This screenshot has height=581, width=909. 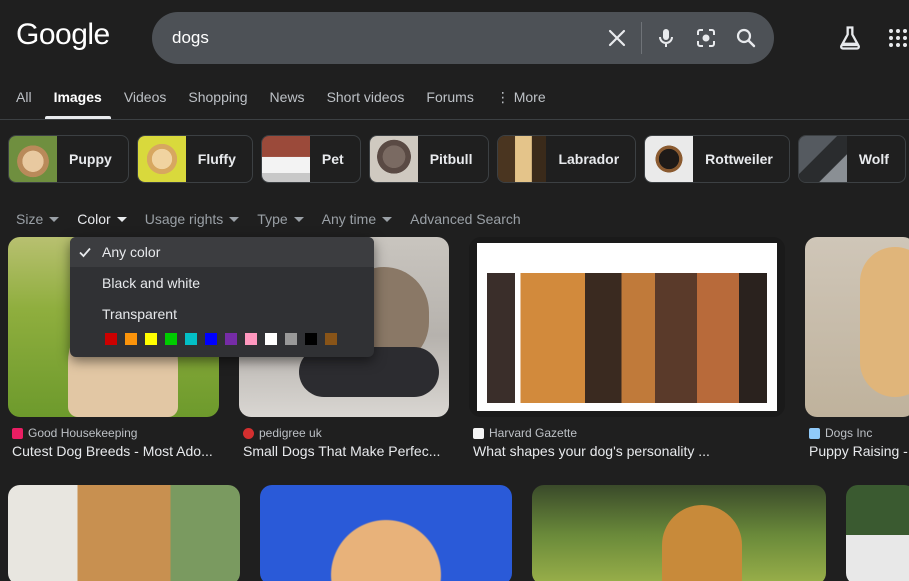 What do you see at coordinates (465, 219) in the screenshot?
I see `advanced-search-link: Advanced Search` at bounding box center [465, 219].